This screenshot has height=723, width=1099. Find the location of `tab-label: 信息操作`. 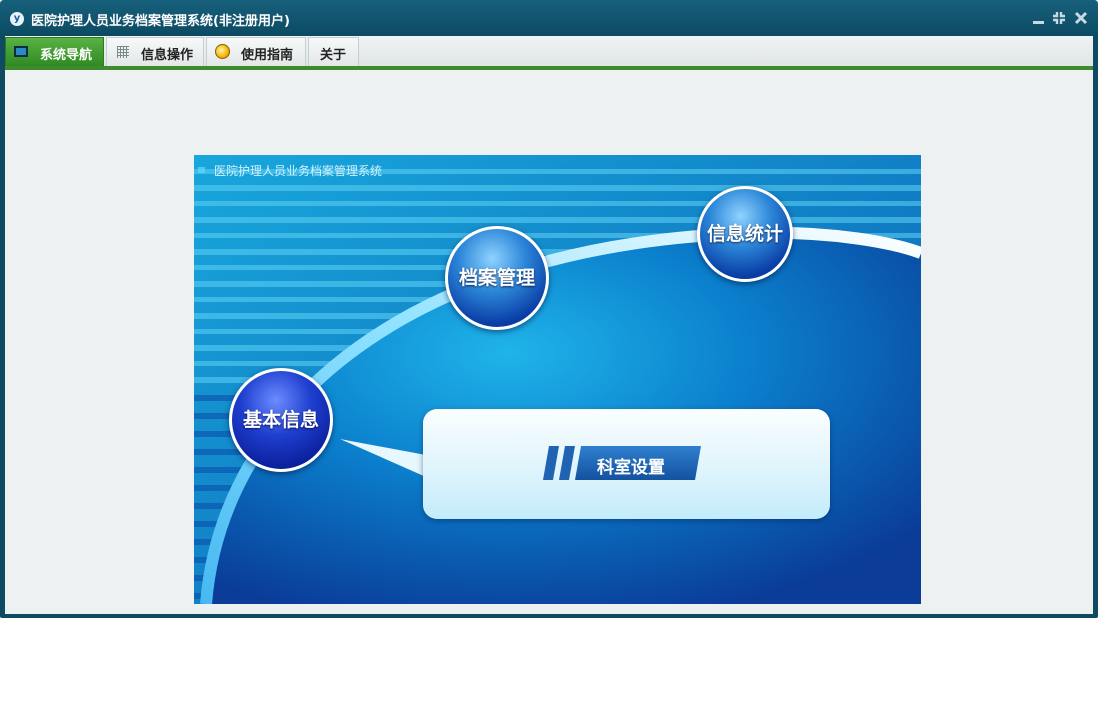

tab-label: 信息操作 is located at coordinates (167, 55).